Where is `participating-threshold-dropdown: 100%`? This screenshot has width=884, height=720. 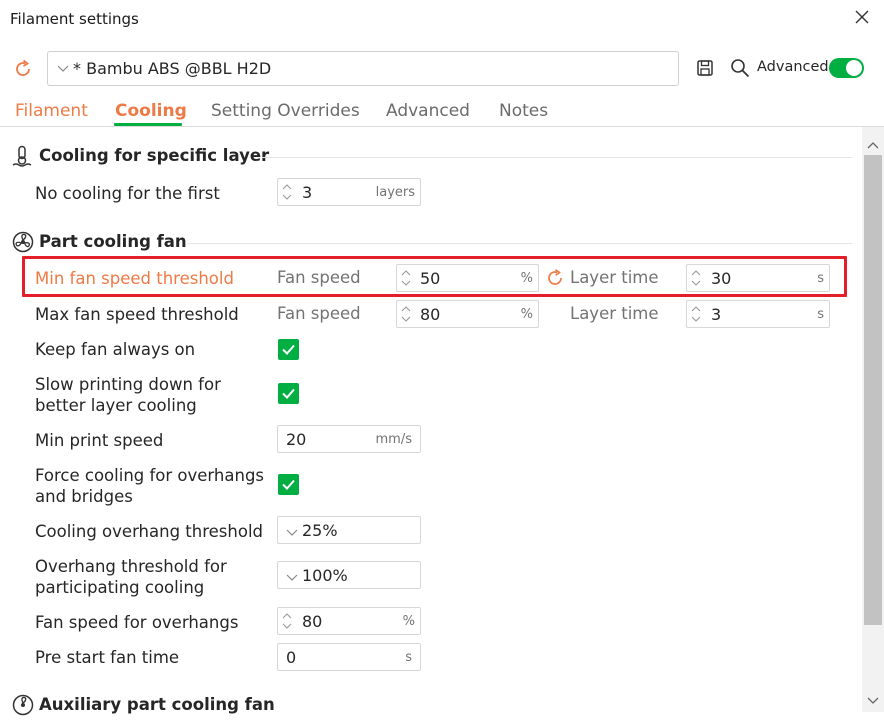
participating-threshold-dropdown: 100% is located at coordinates (349, 575).